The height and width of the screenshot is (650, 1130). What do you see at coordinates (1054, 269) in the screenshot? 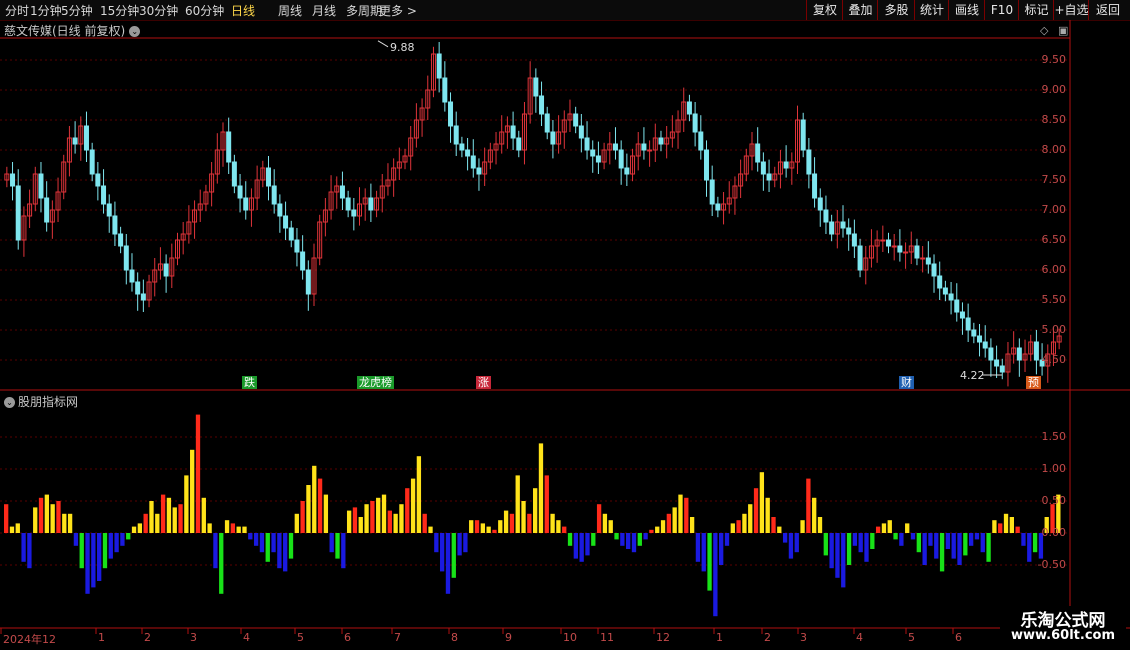
I see `price-tick-label: 6.00` at bounding box center [1054, 269].